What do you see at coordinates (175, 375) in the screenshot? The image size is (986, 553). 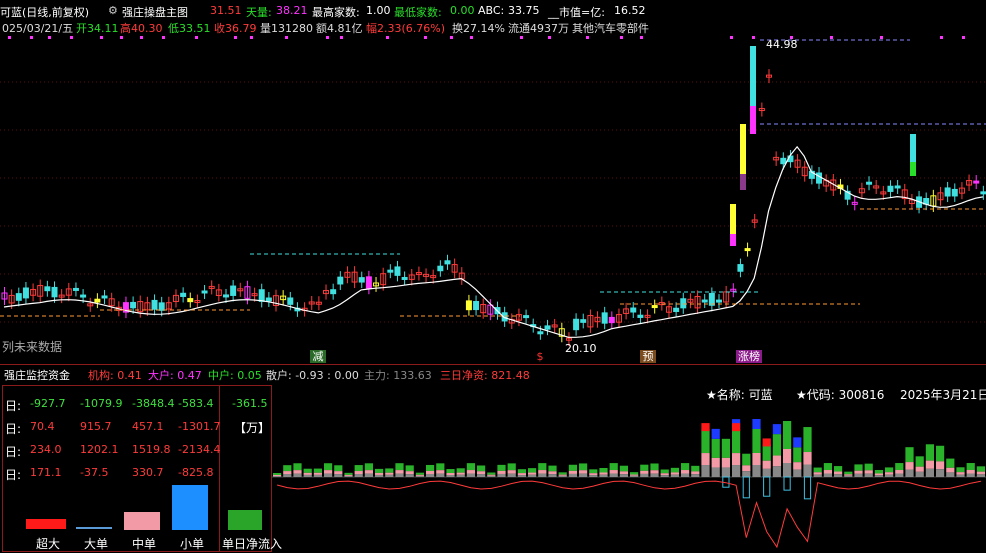 I see `dahu-value: 大户: 0.47` at bounding box center [175, 375].